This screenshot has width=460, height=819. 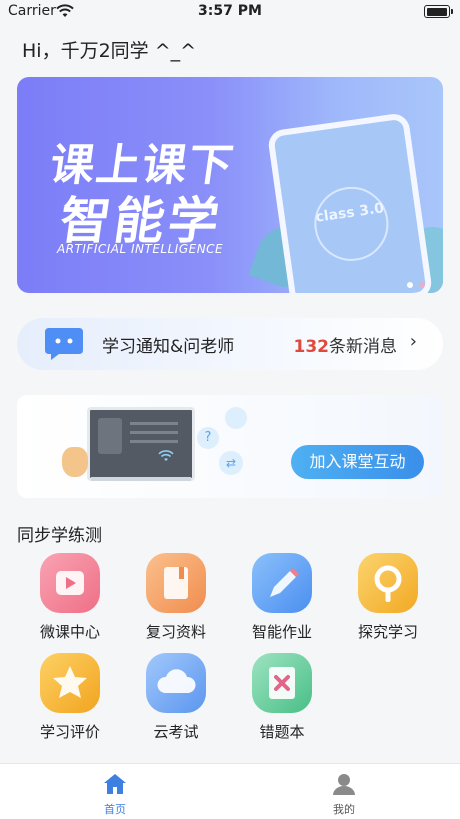 I want to click on board-wifi-icon, so click(x=166, y=455).